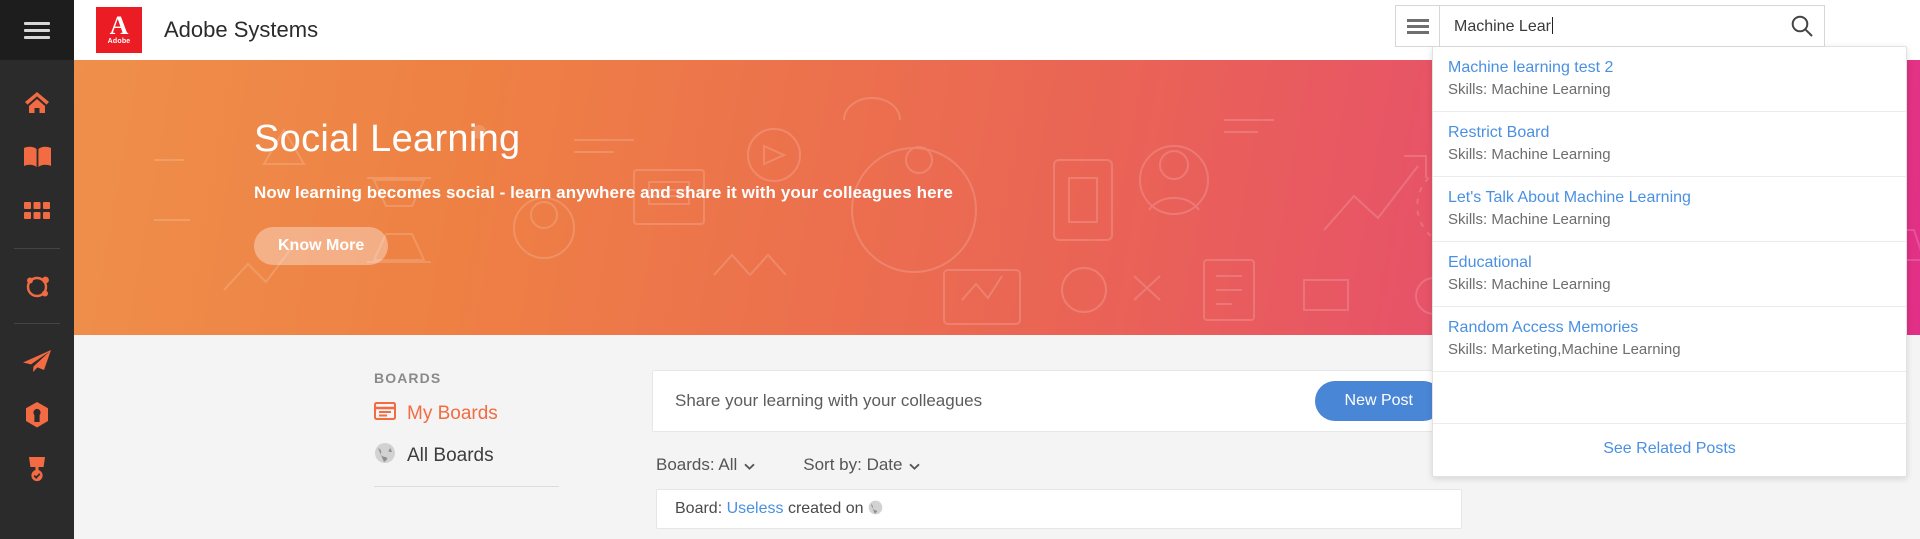 The width and height of the screenshot is (1920, 539). I want to click on boards-divider, so click(466, 486).